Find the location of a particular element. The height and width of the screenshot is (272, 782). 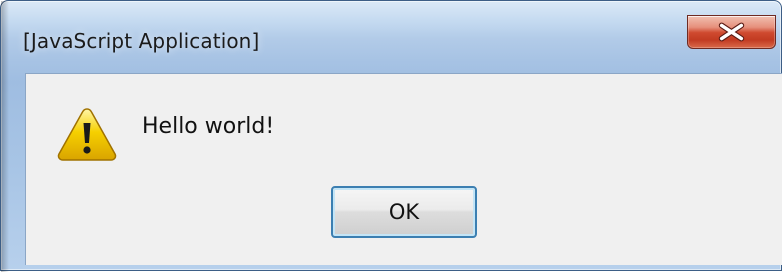

ok-button: OK is located at coordinates (404, 212).